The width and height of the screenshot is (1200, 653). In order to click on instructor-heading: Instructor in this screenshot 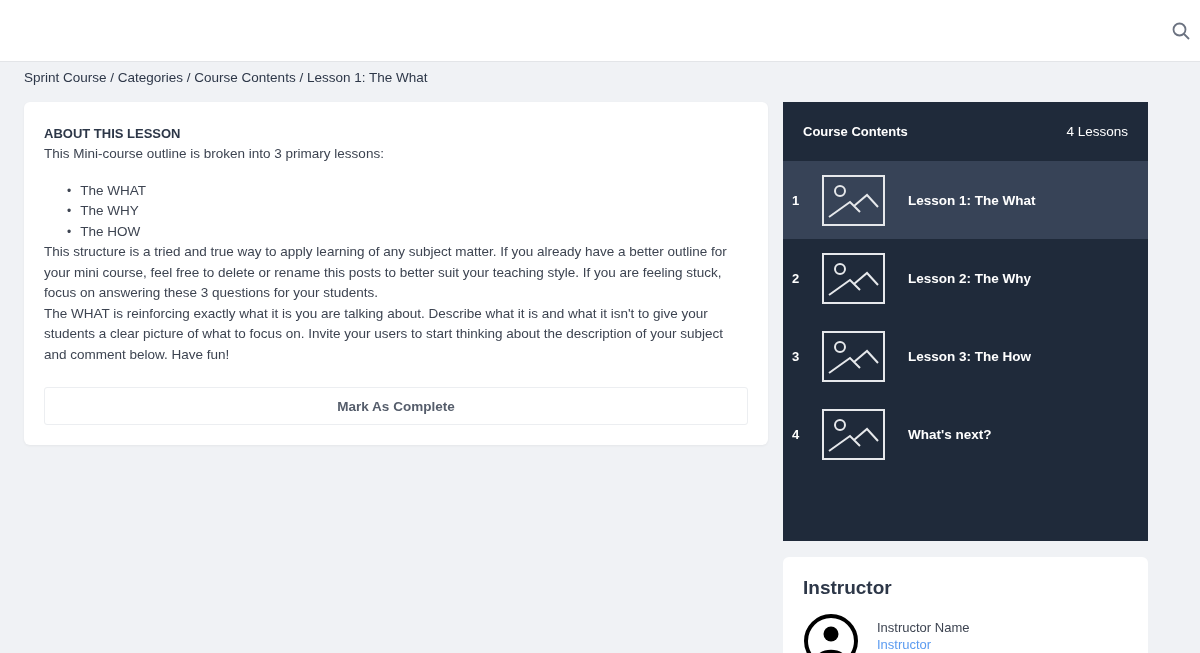, I will do `click(848, 588)`.